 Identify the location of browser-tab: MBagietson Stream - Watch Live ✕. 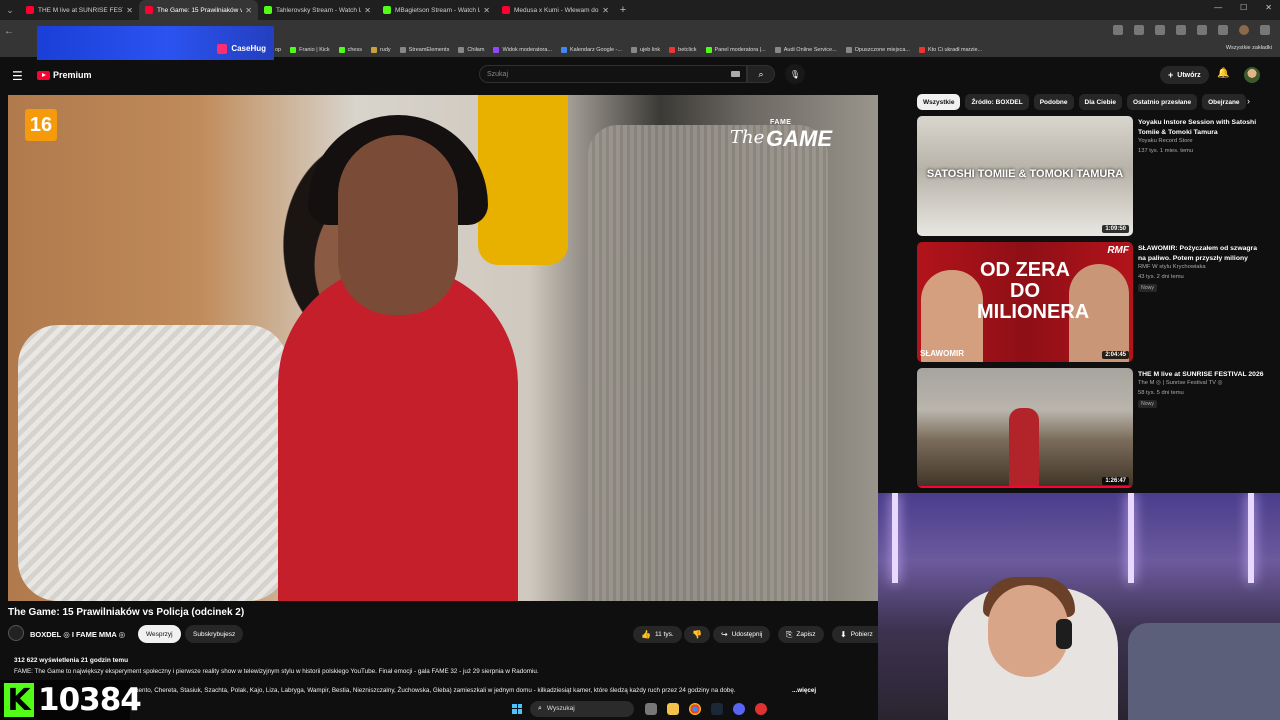
(436, 10).